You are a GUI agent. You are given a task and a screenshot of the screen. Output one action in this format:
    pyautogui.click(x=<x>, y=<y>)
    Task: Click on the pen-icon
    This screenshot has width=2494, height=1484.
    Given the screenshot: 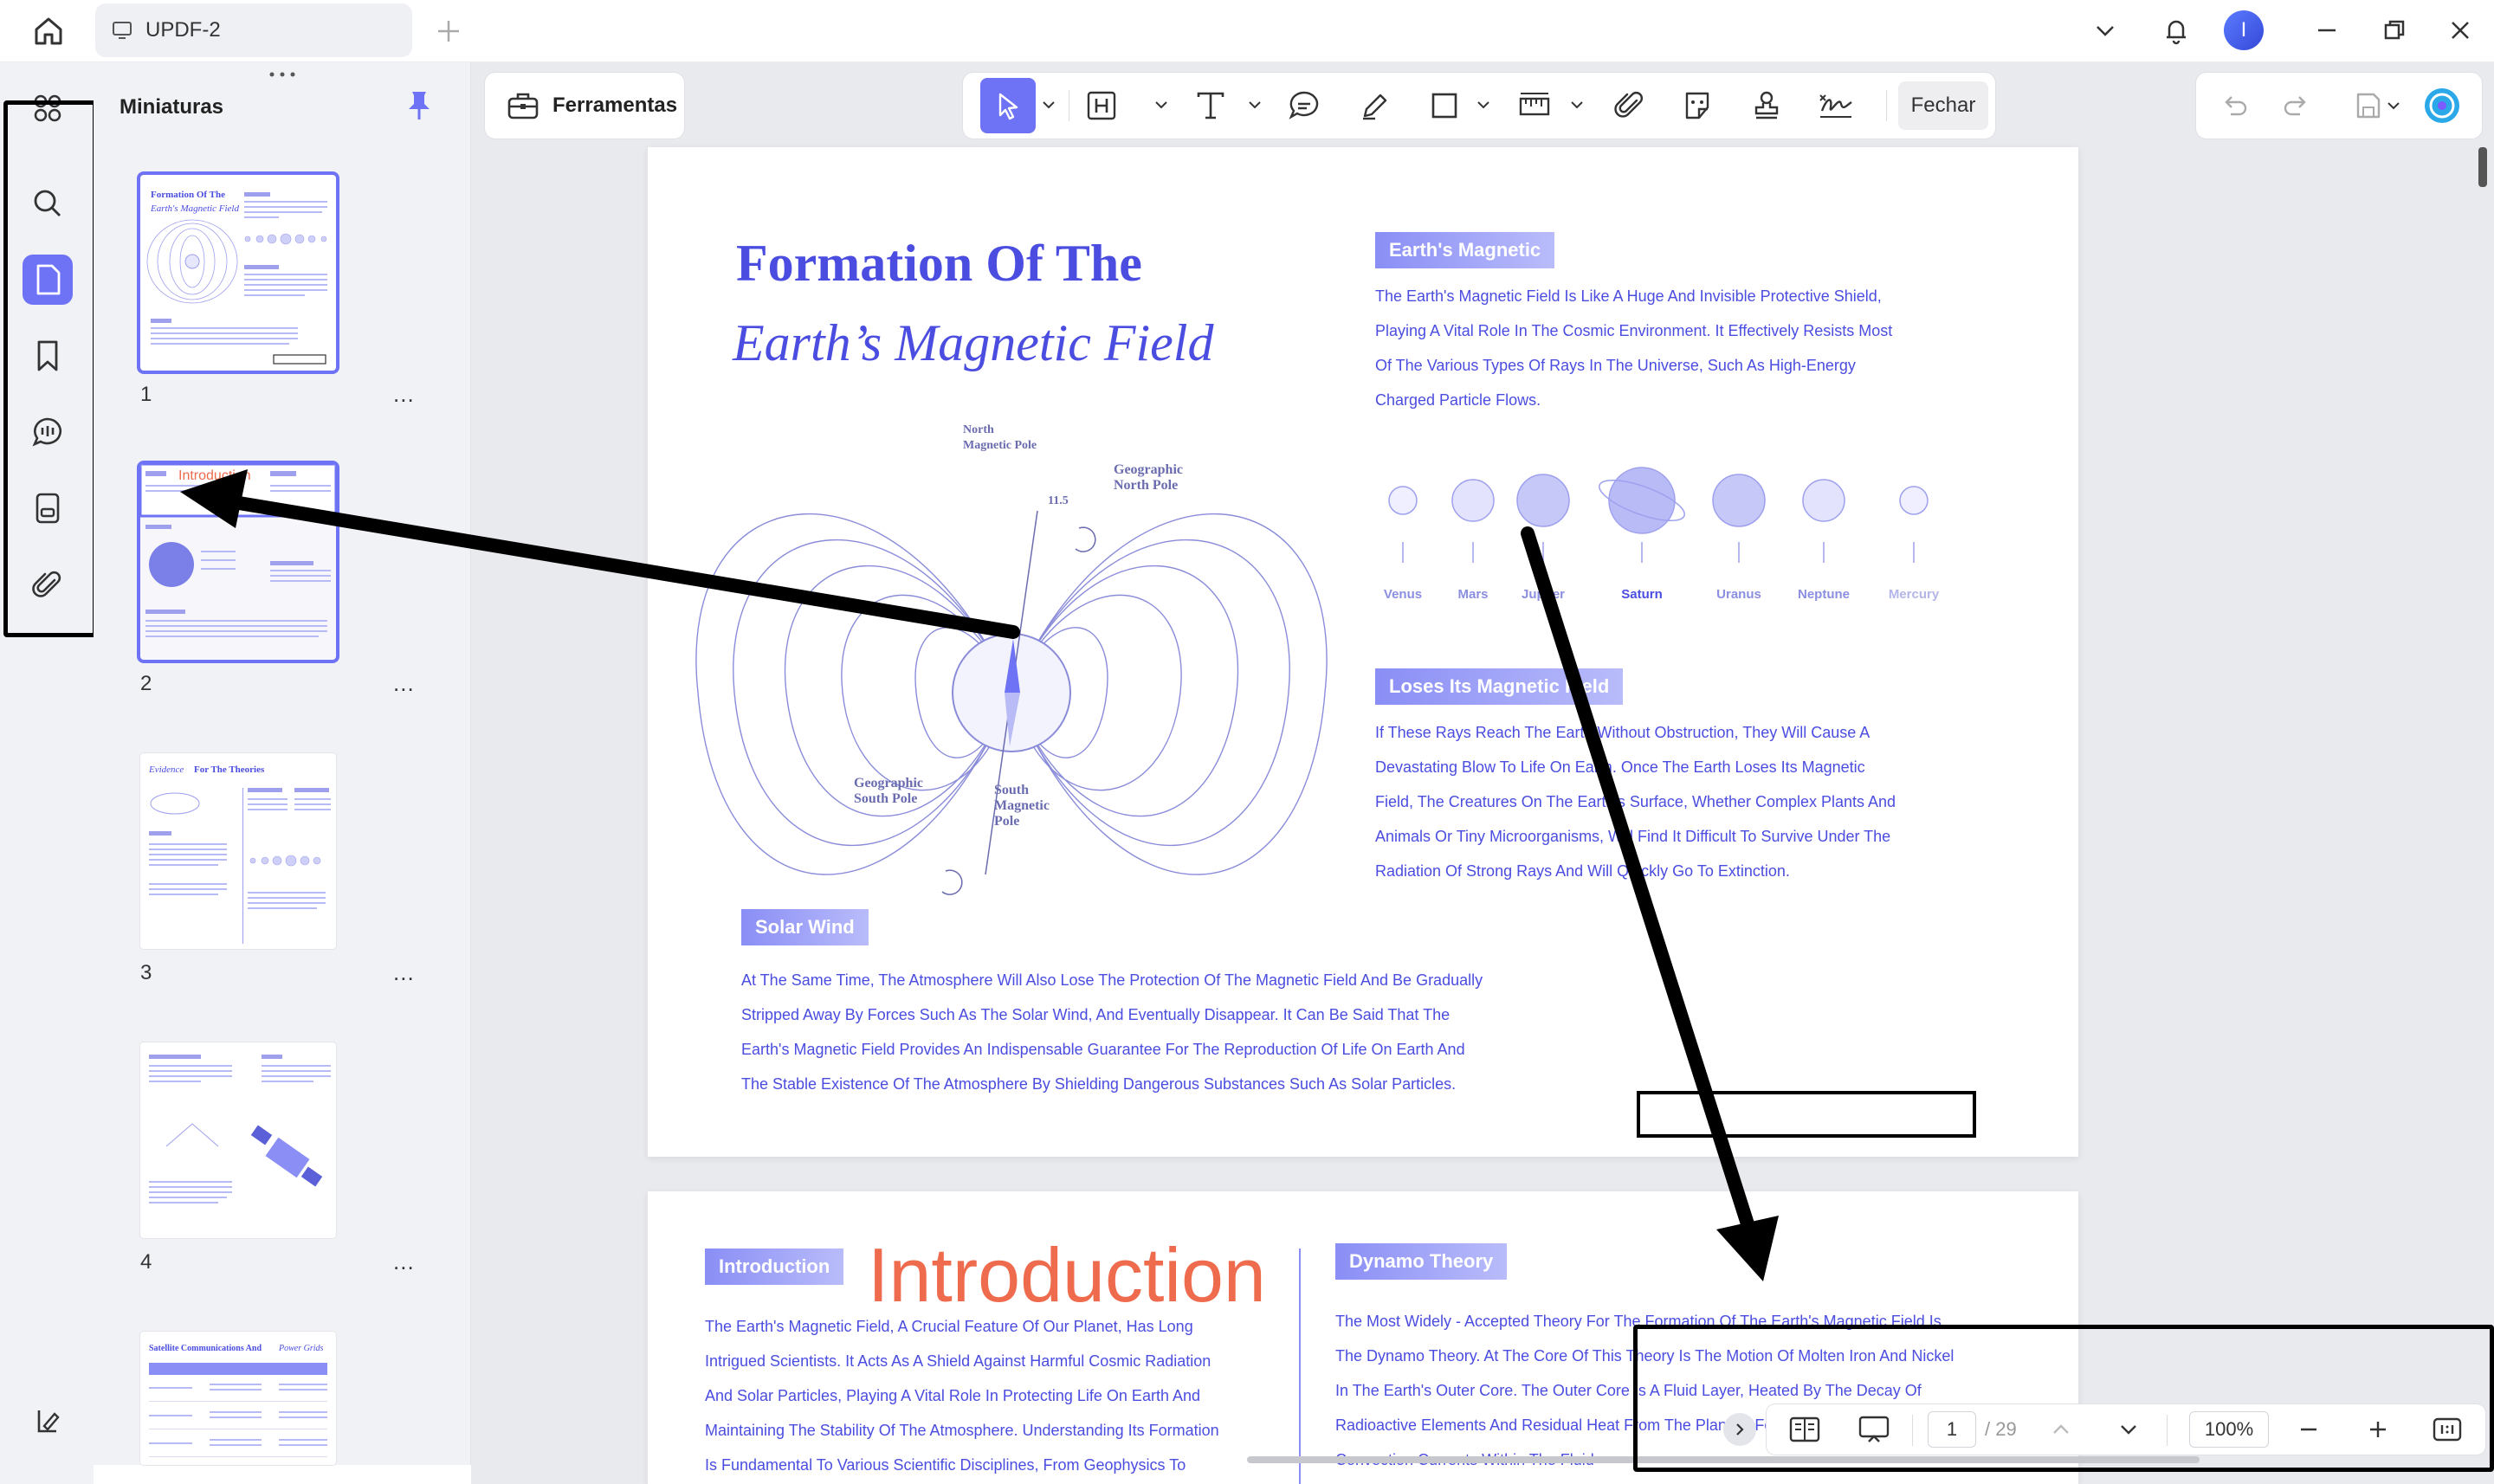 What is the action you would take?
    pyautogui.click(x=1375, y=105)
    